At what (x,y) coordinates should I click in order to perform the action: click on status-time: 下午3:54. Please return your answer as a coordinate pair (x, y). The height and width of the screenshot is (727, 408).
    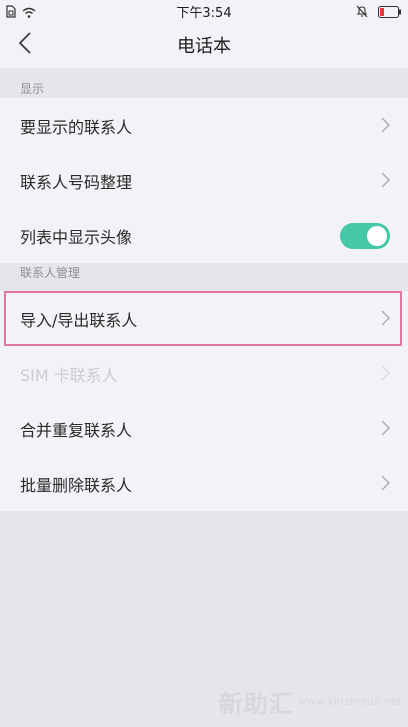
    Looking at the image, I should click on (204, 13).